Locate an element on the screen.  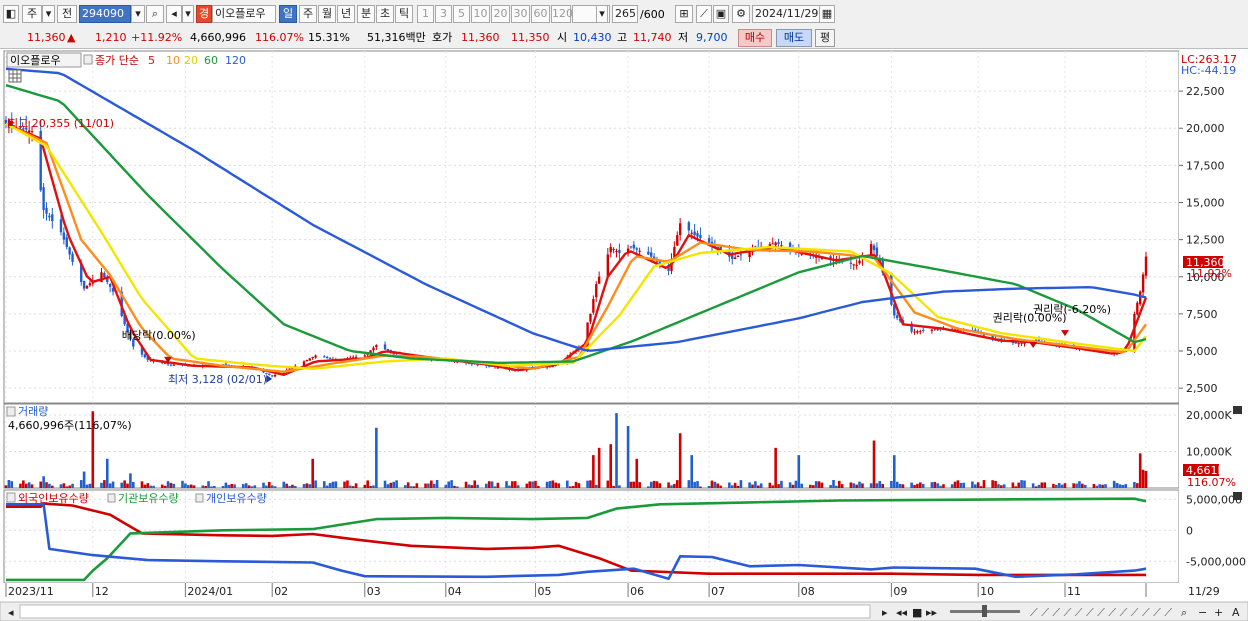
interval-3: 3 is located at coordinates (443, 14).